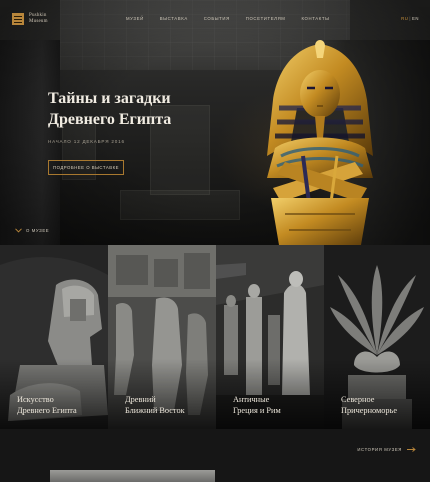  I want to click on collection-tile-black-sea: Северное Причерноморье, so click(377, 337).